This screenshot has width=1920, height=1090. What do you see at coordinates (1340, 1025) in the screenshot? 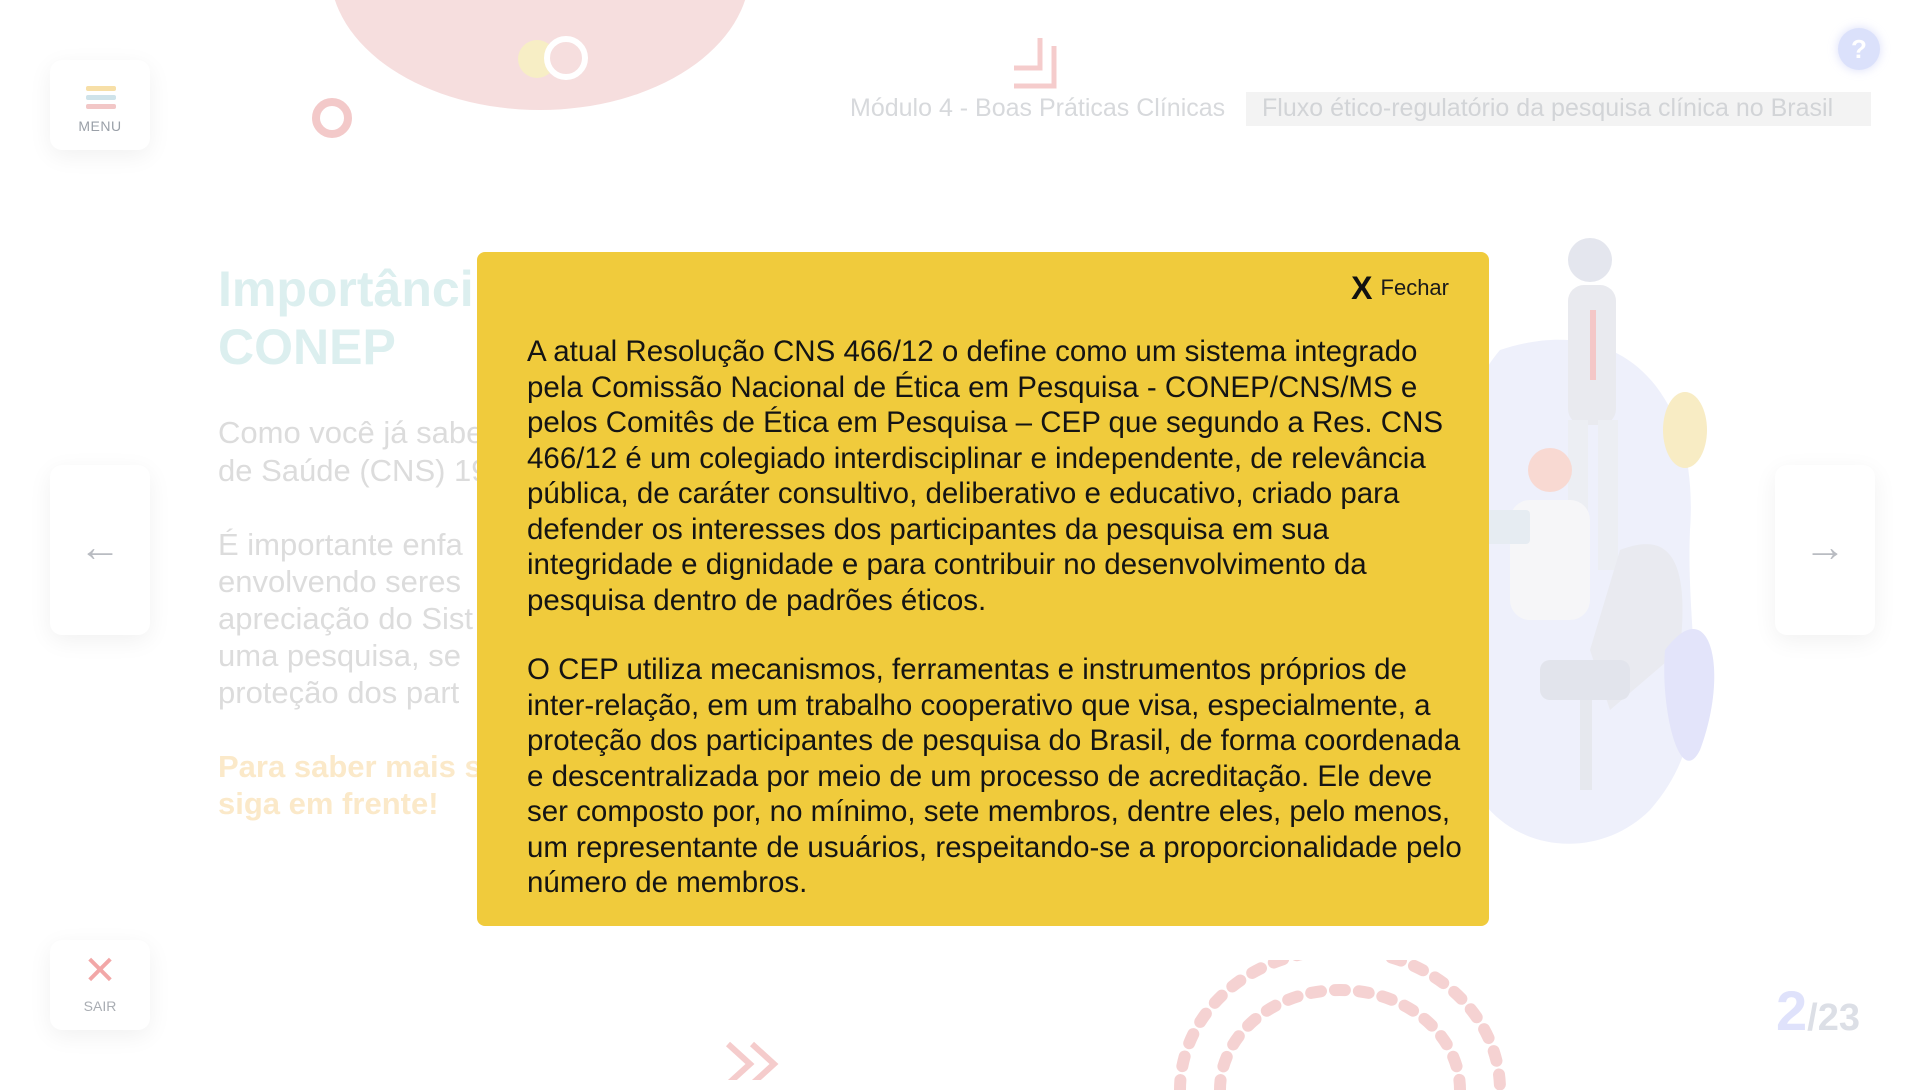
I see `decorative-dotted-arcs` at bounding box center [1340, 1025].